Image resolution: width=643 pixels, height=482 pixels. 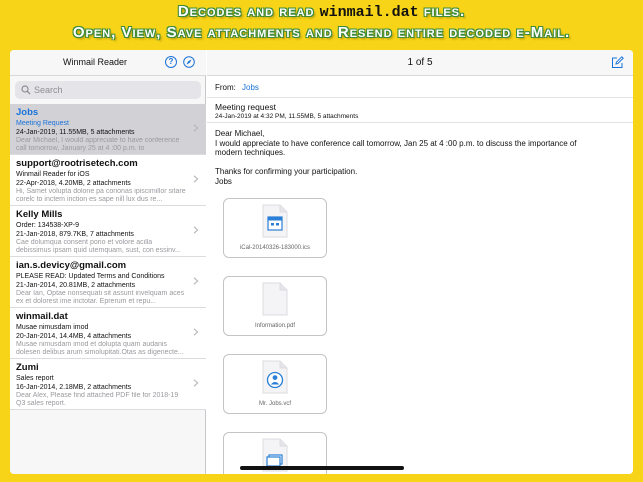 I want to click on list-item-sender: support@rootrisetech.com, so click(x=77, y=163).